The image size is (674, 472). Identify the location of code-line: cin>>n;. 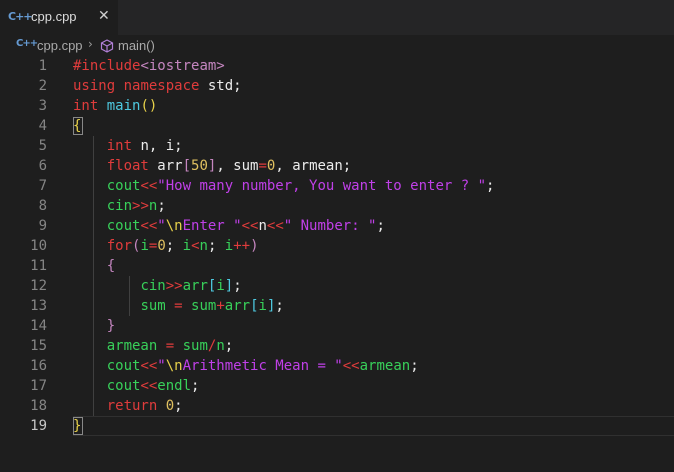
(119, 206).